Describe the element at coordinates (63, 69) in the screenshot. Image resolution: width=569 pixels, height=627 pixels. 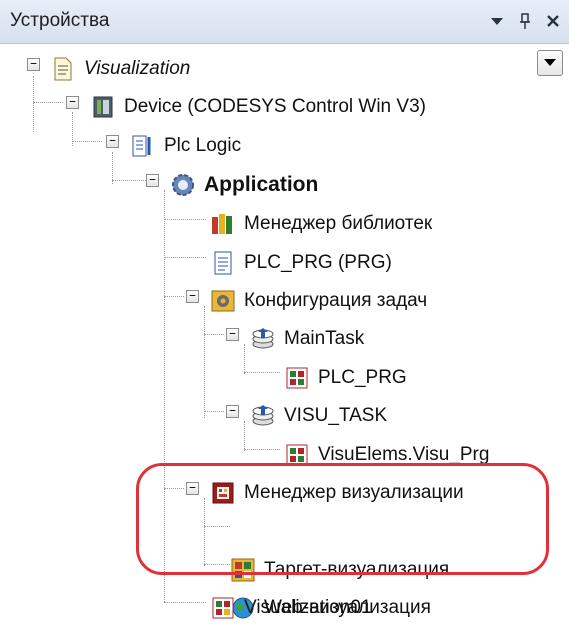
I see `project-file-icon` at that location.